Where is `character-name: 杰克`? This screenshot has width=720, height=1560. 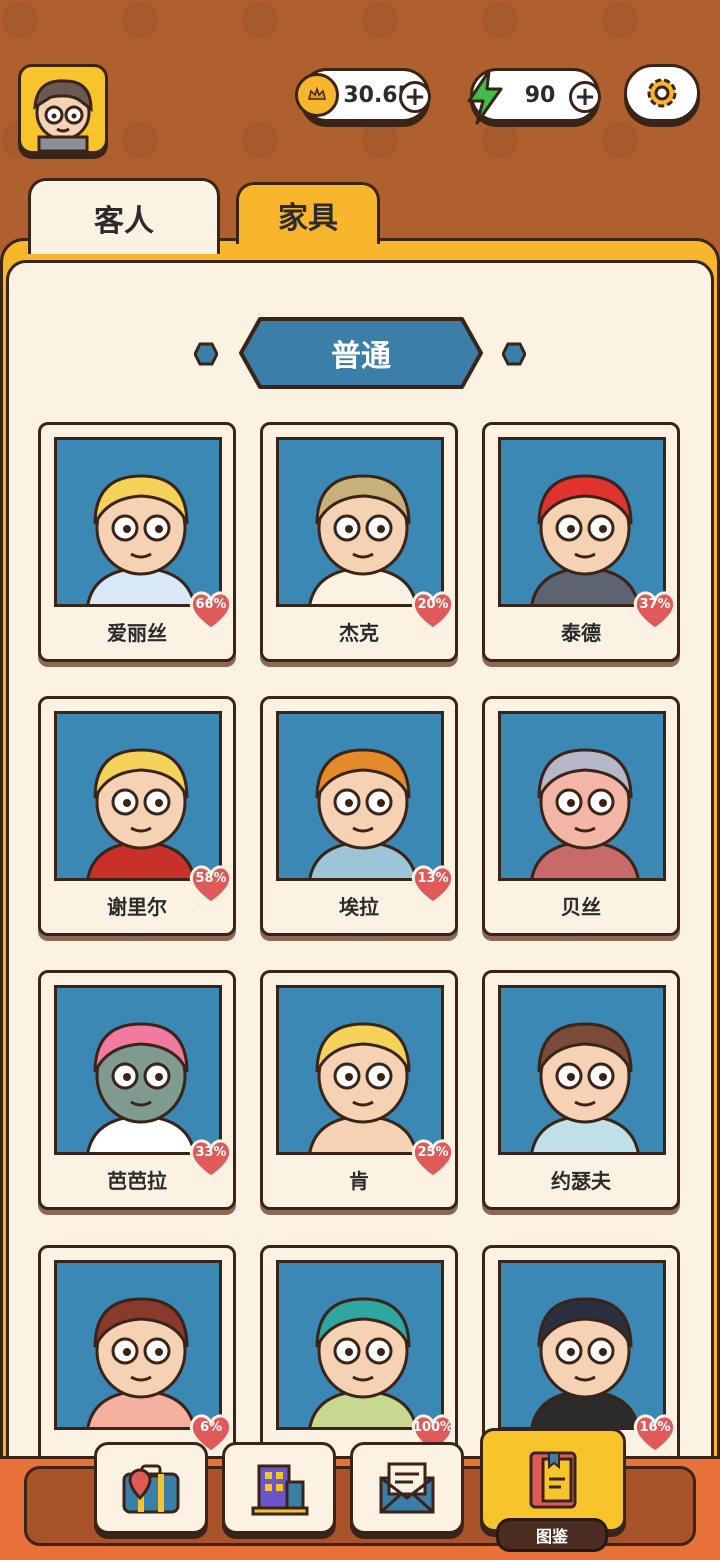
character-name: 杰克 is located at coordinates (359, 633).